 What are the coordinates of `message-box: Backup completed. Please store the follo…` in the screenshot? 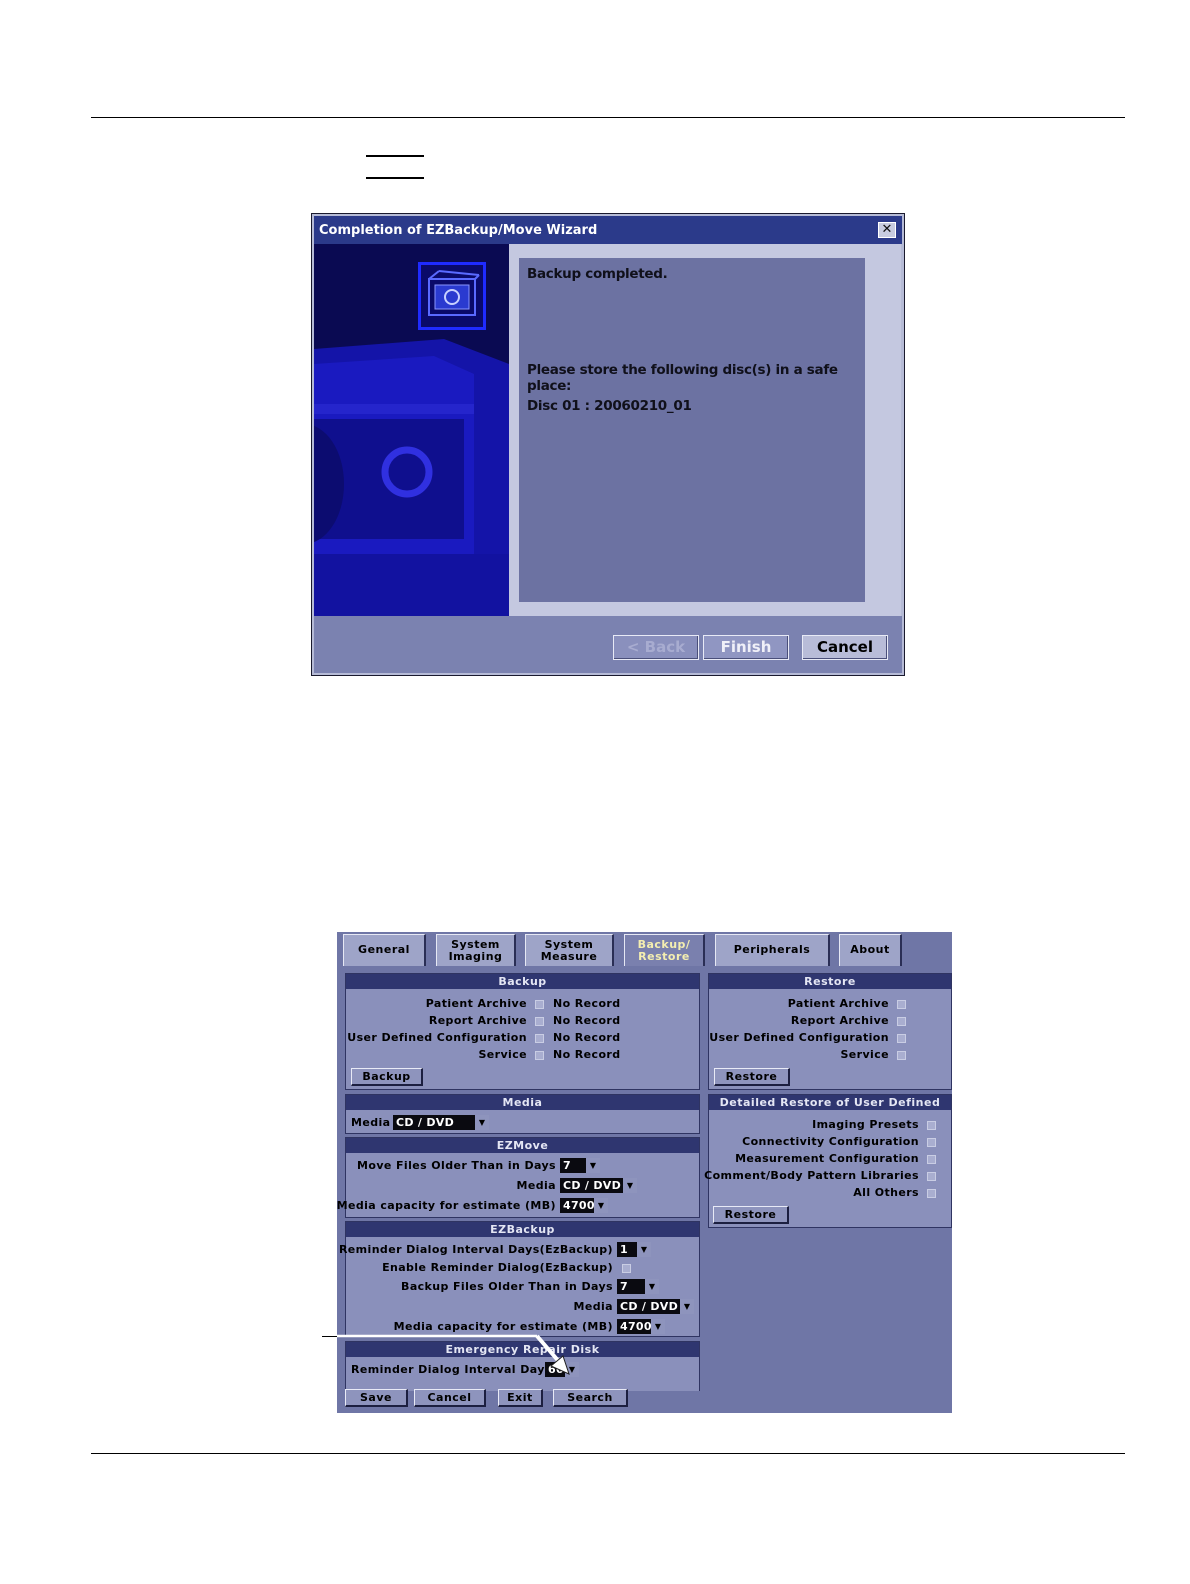 It's located at (692, 430).